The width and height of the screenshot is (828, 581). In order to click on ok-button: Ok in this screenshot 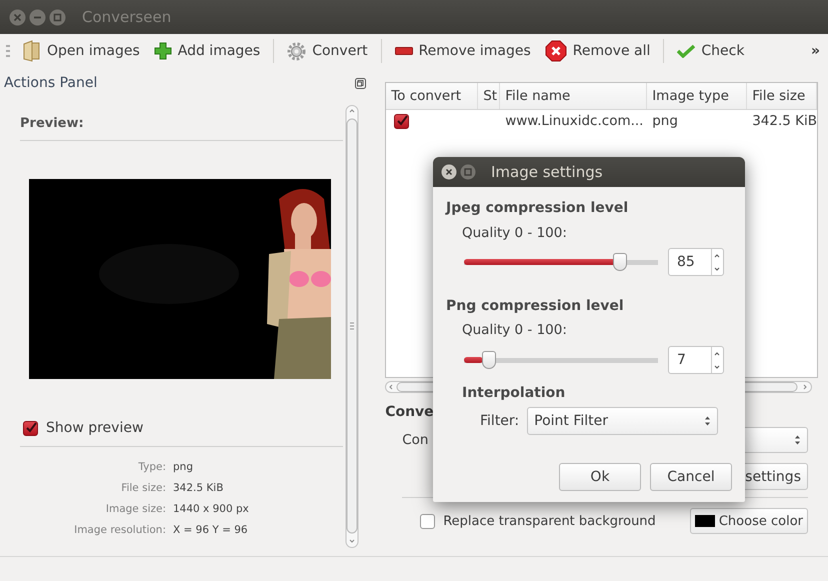, I will do `click(600, 477)`.